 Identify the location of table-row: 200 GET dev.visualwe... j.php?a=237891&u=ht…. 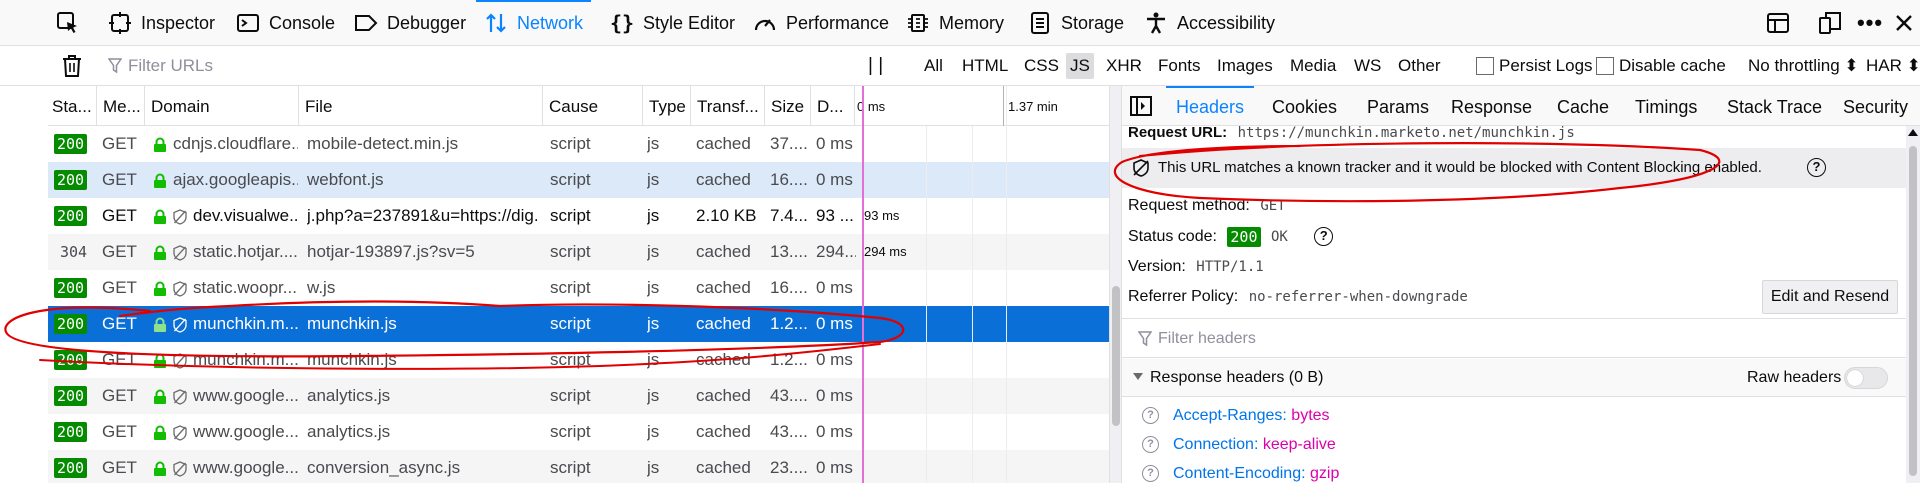
(578, 216).